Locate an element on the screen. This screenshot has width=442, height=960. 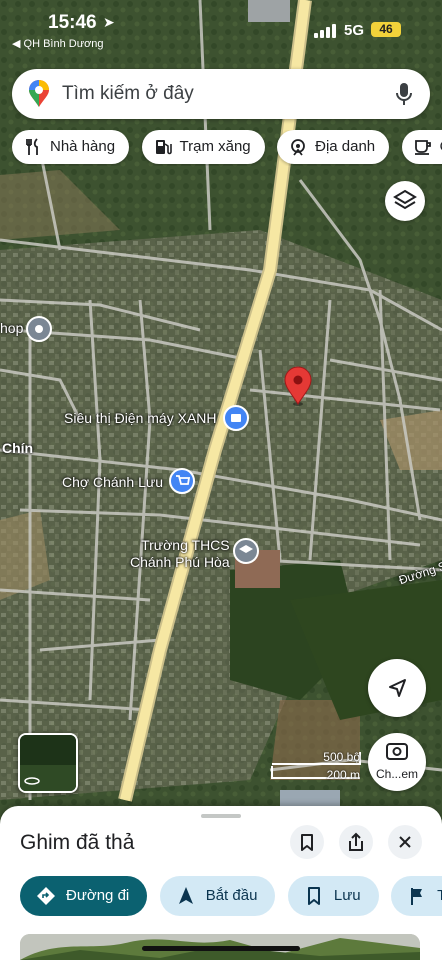
rotate-360-icon is located at coordinates (48, 763).